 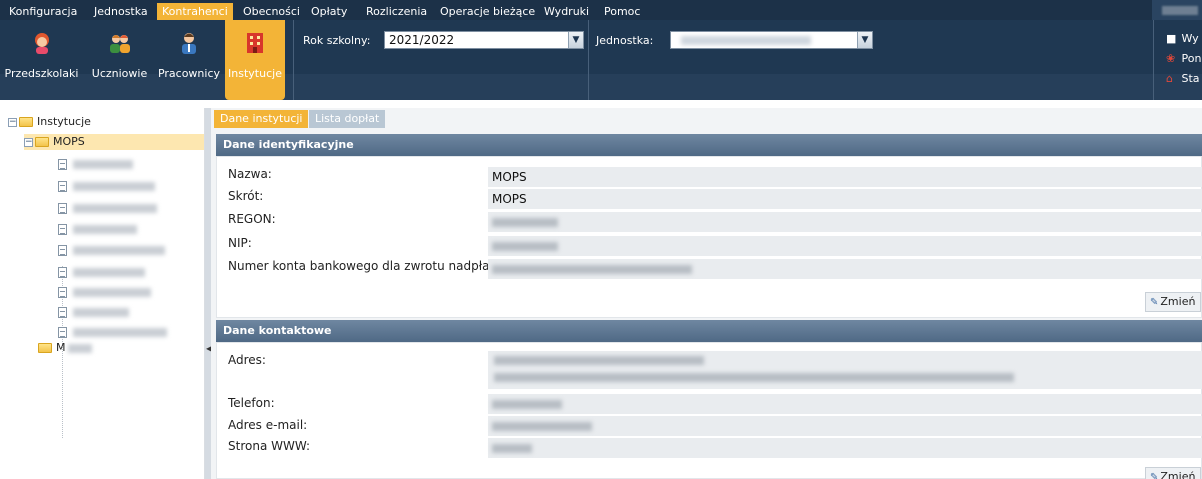 I want to click on uczniowie-label: Uczniowie, so click(x=119, y=73).